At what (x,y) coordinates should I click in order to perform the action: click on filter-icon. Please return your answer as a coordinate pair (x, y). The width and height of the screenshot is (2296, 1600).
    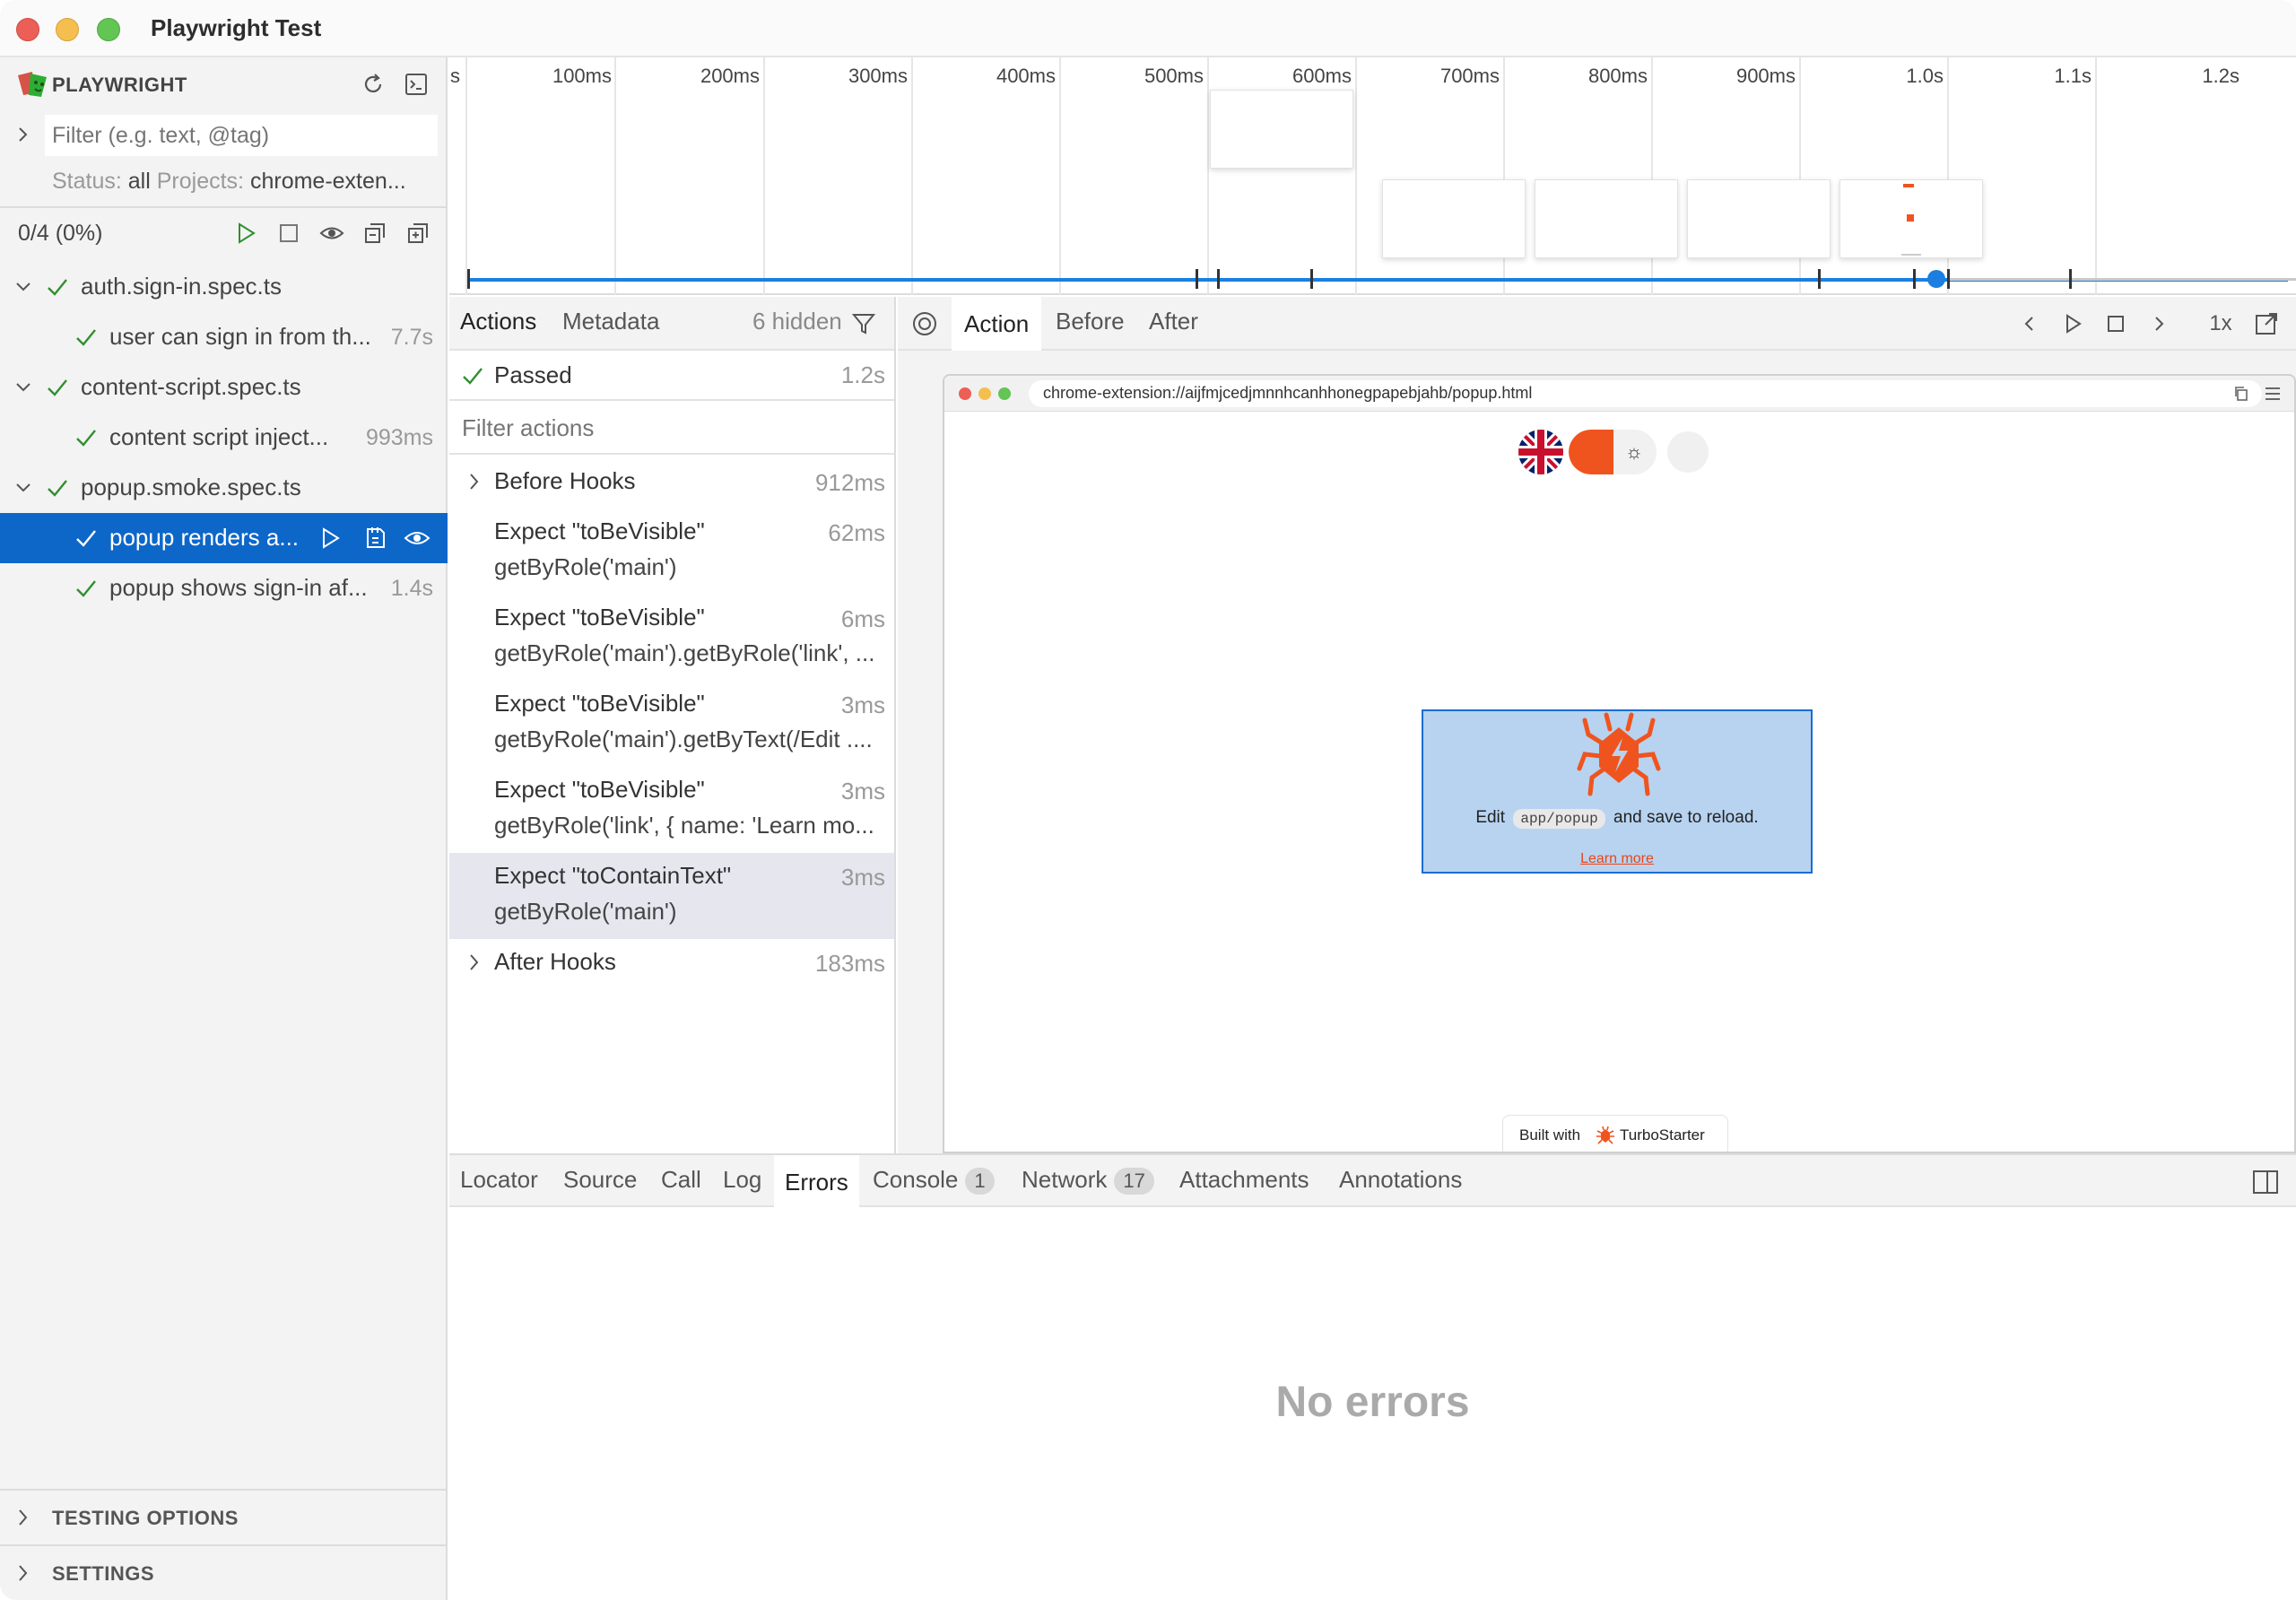
    Looking at the image, I should click on (863, 323).